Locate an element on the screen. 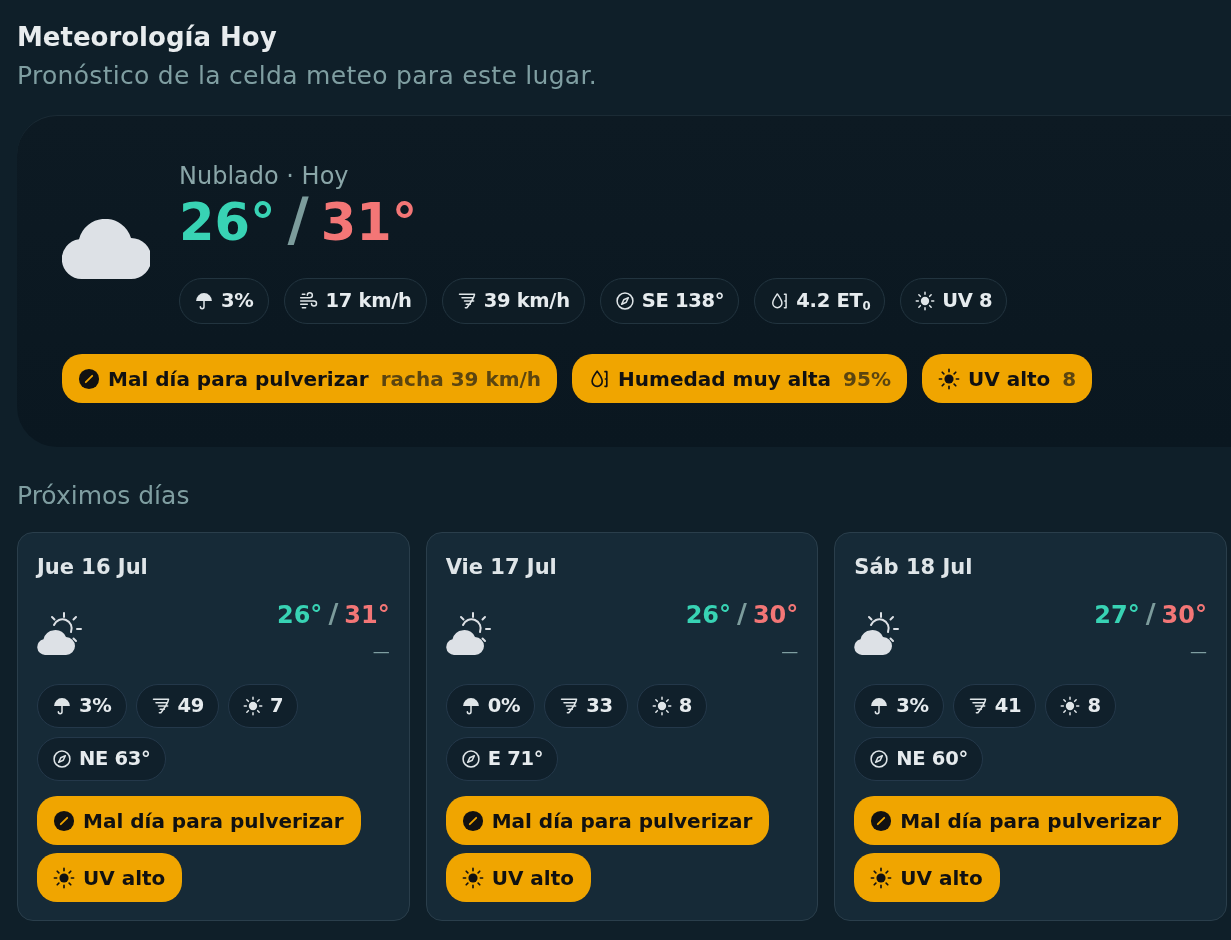 The width and height of the screenshot is (1231, 940). section-title: Próximos días is located at coordinates (104, 496).